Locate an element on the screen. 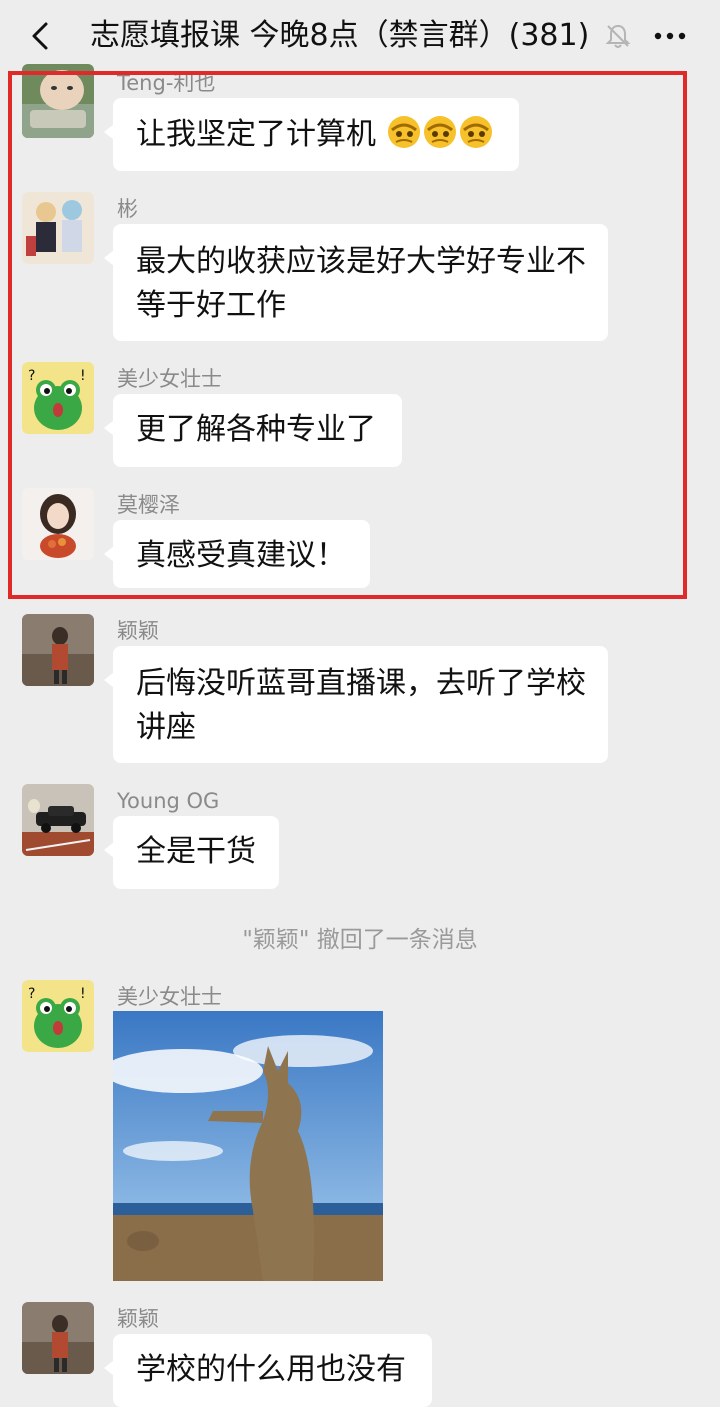  avatar: ? ! is located at coordinates (58, 1016).